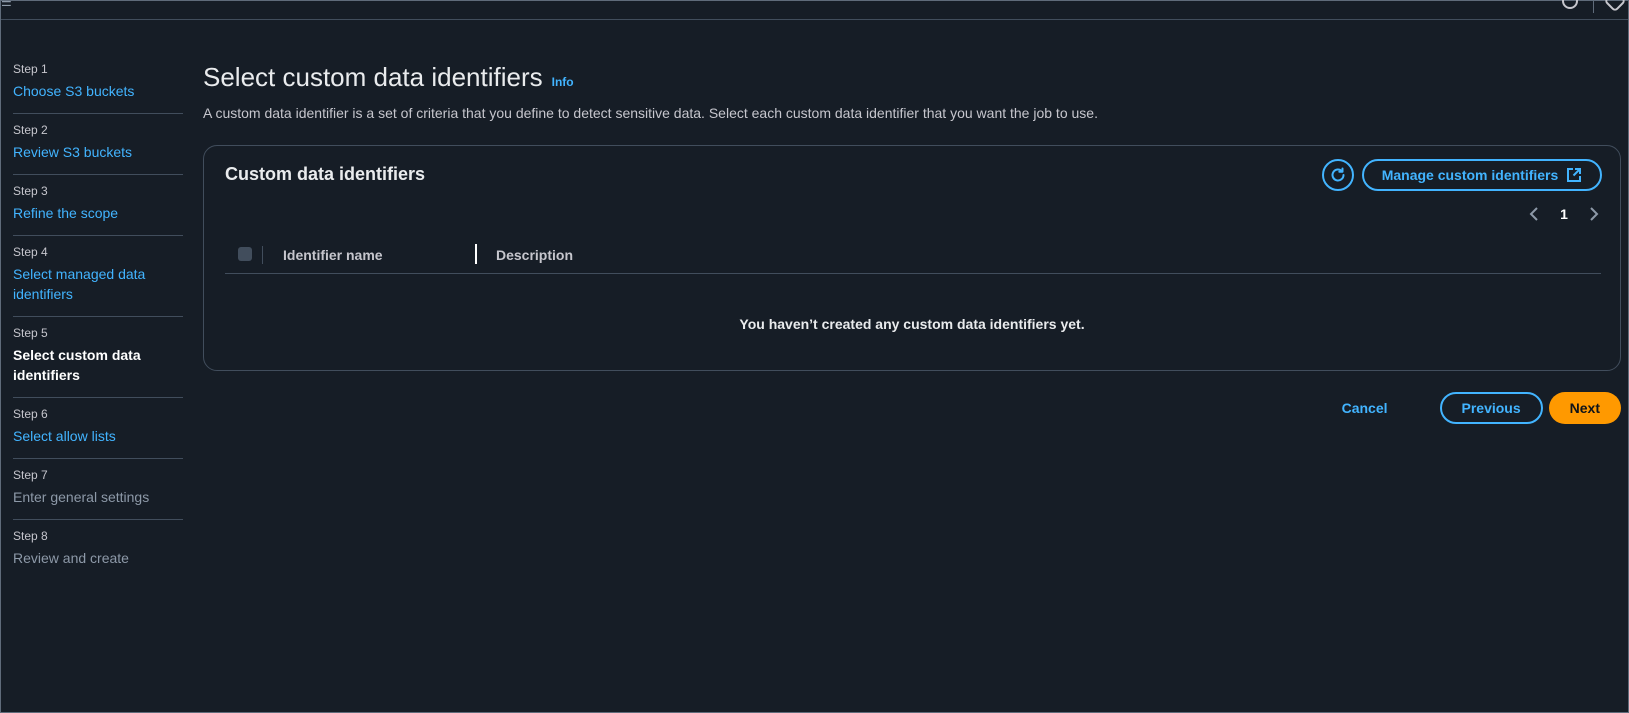 Image resolution: width=1629 pixels, height=713 pixels. Describe the element at coordinates (534, 255) in the screenshot. I see `column-header-description: Description` at that location.